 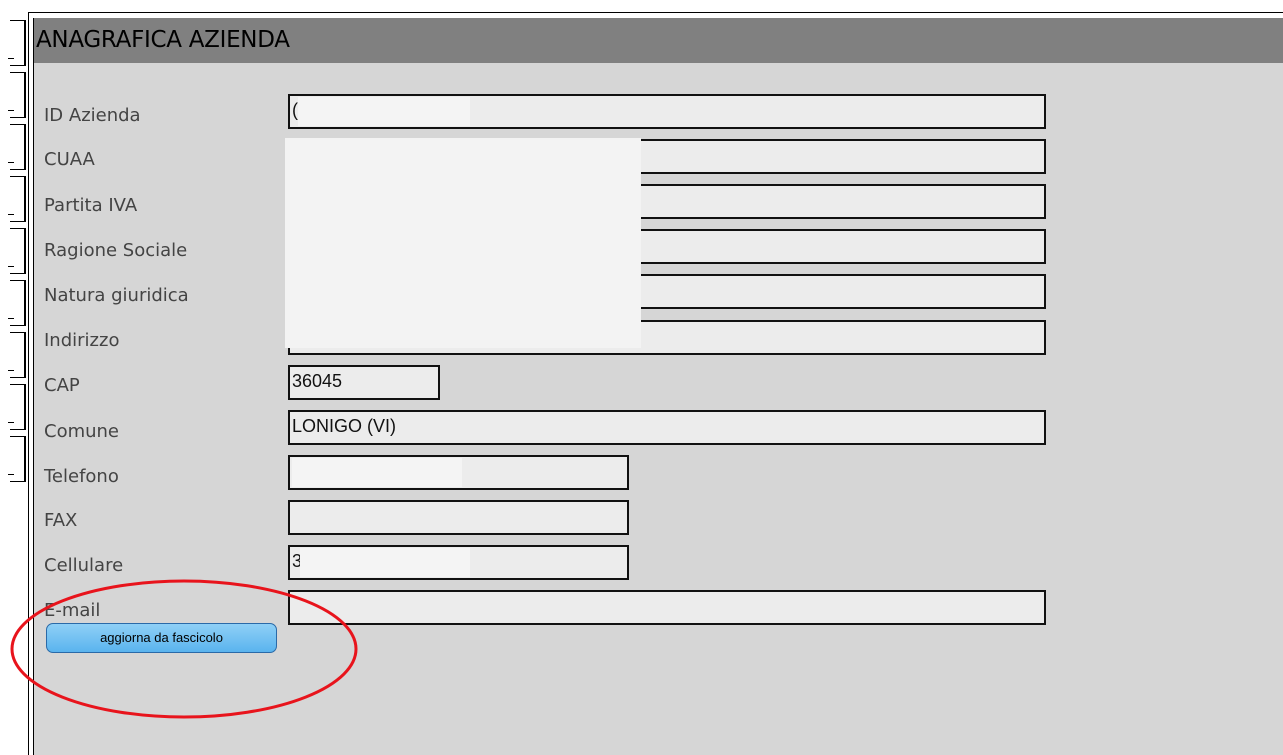 I want to click on label-telefono: Telefono, so click(x=81, y=476).